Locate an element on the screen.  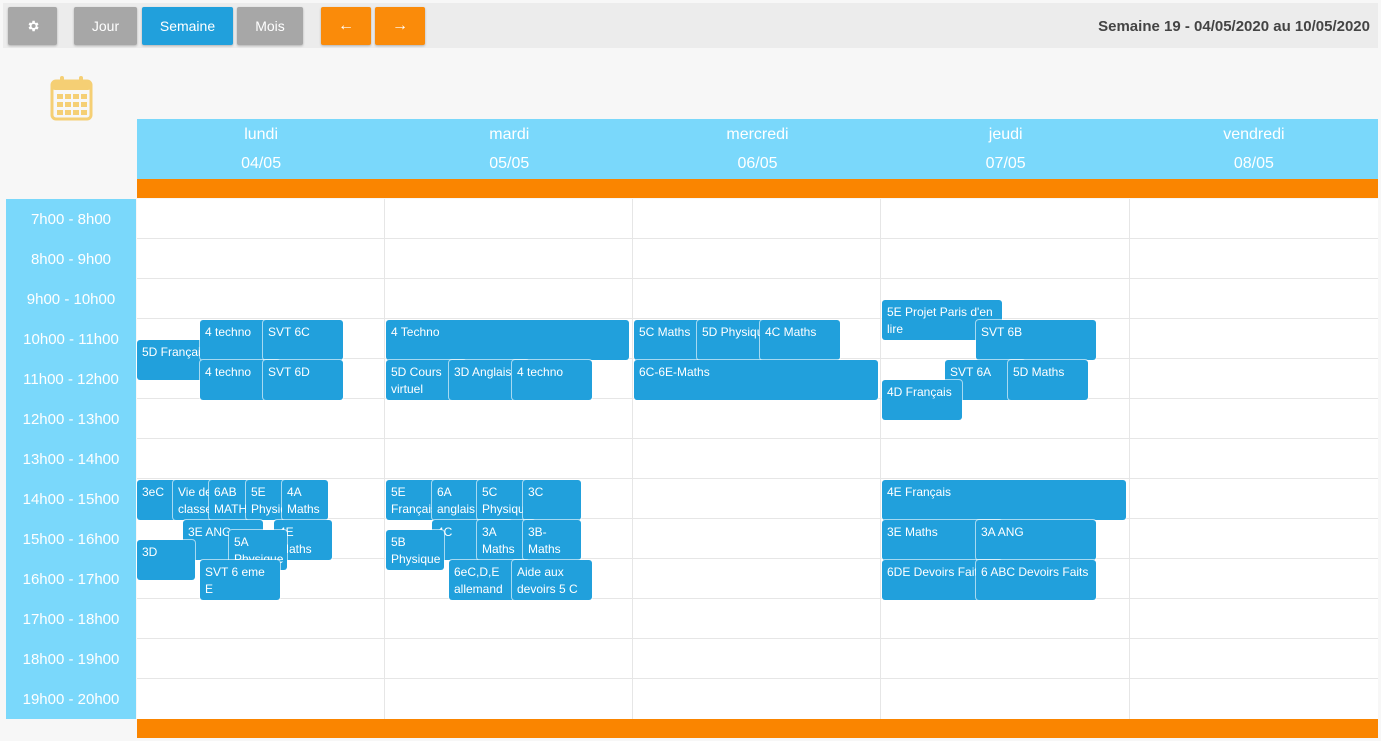
hour-label: 13h00 - 14h00 is located at coordinates (71, 459).